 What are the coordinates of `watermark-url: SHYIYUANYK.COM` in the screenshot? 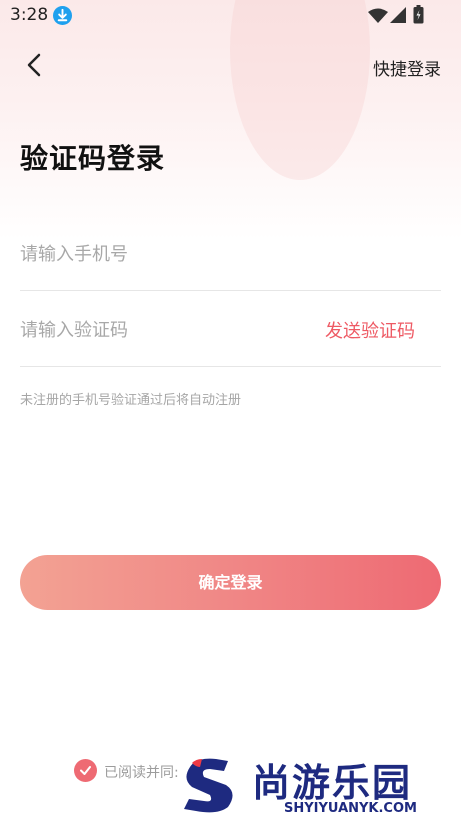 It's located at (350, 808).